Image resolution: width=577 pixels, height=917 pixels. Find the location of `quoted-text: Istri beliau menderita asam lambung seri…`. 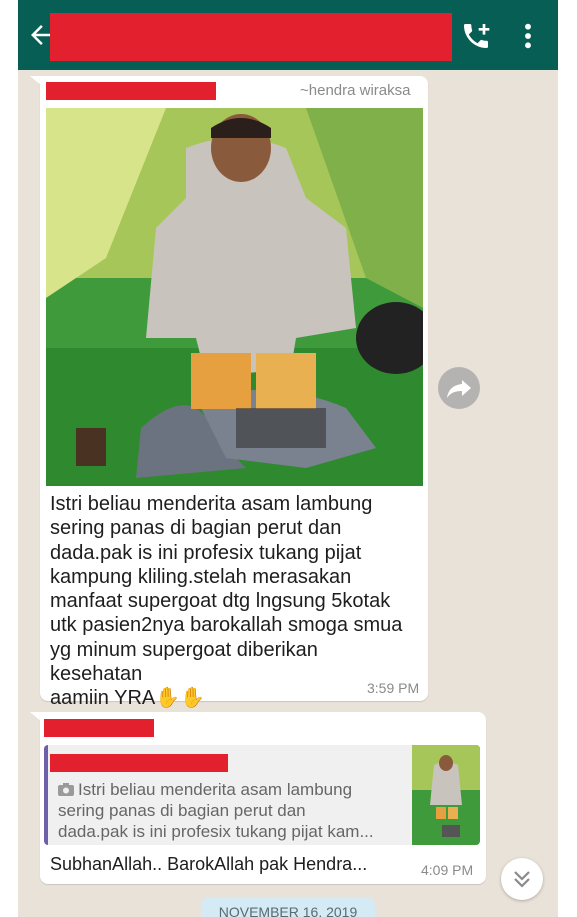

quoted-text: Istri beliau menderita asam lambung seri… is located at coordinates (216, 810).